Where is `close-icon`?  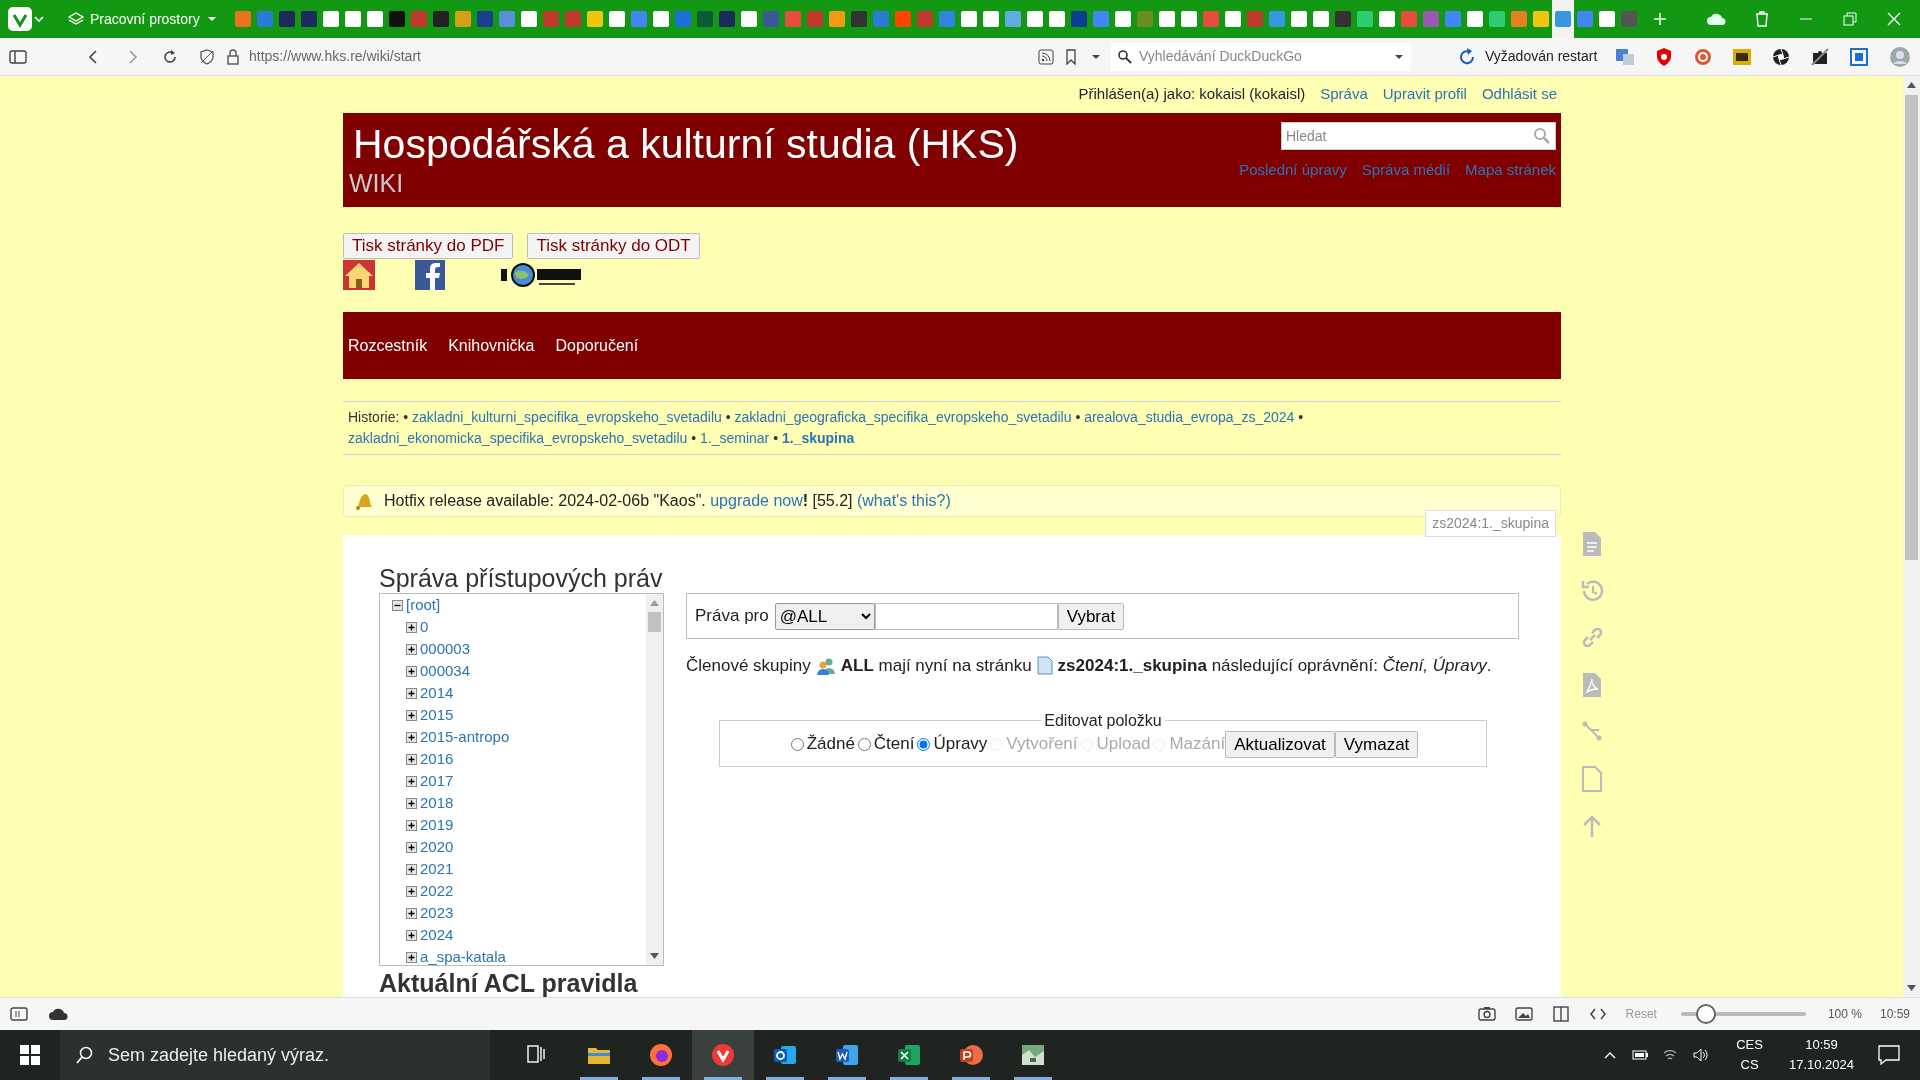 close-icon is located at coordinates (1894, 19).